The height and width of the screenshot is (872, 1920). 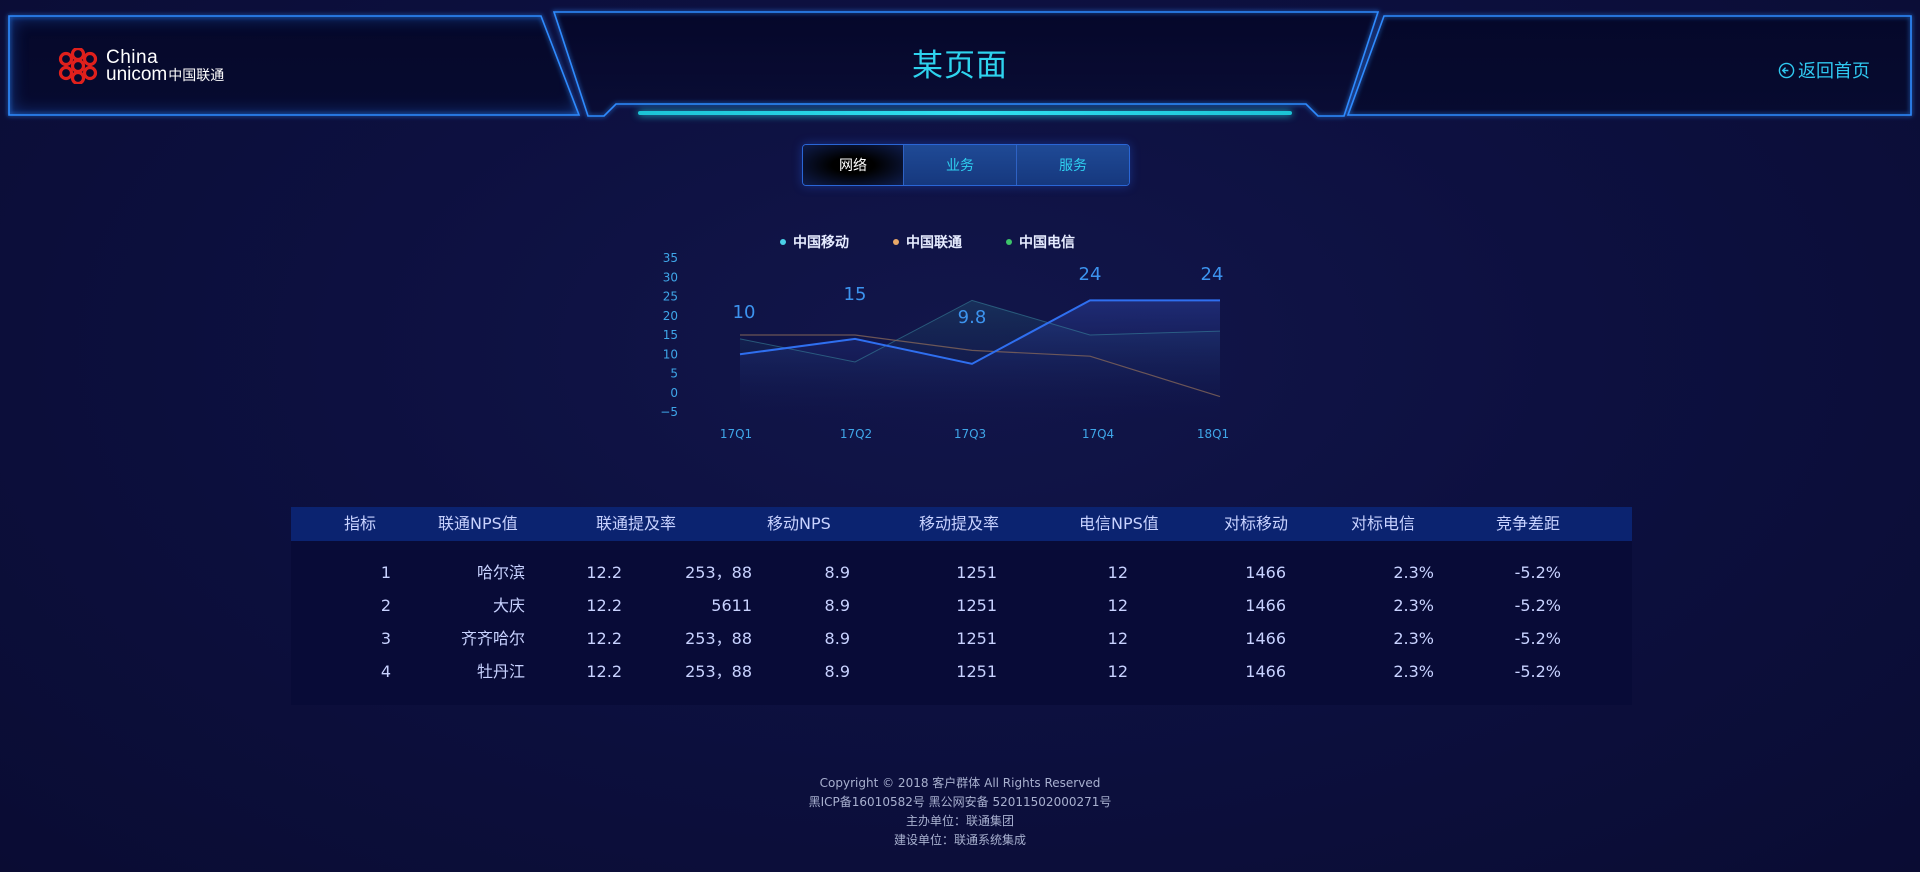 What do you see at coordinates (1098, 434) in the screenshot?
I see `x-tick-label: 17Q4` at bounding box center [1098, 434].